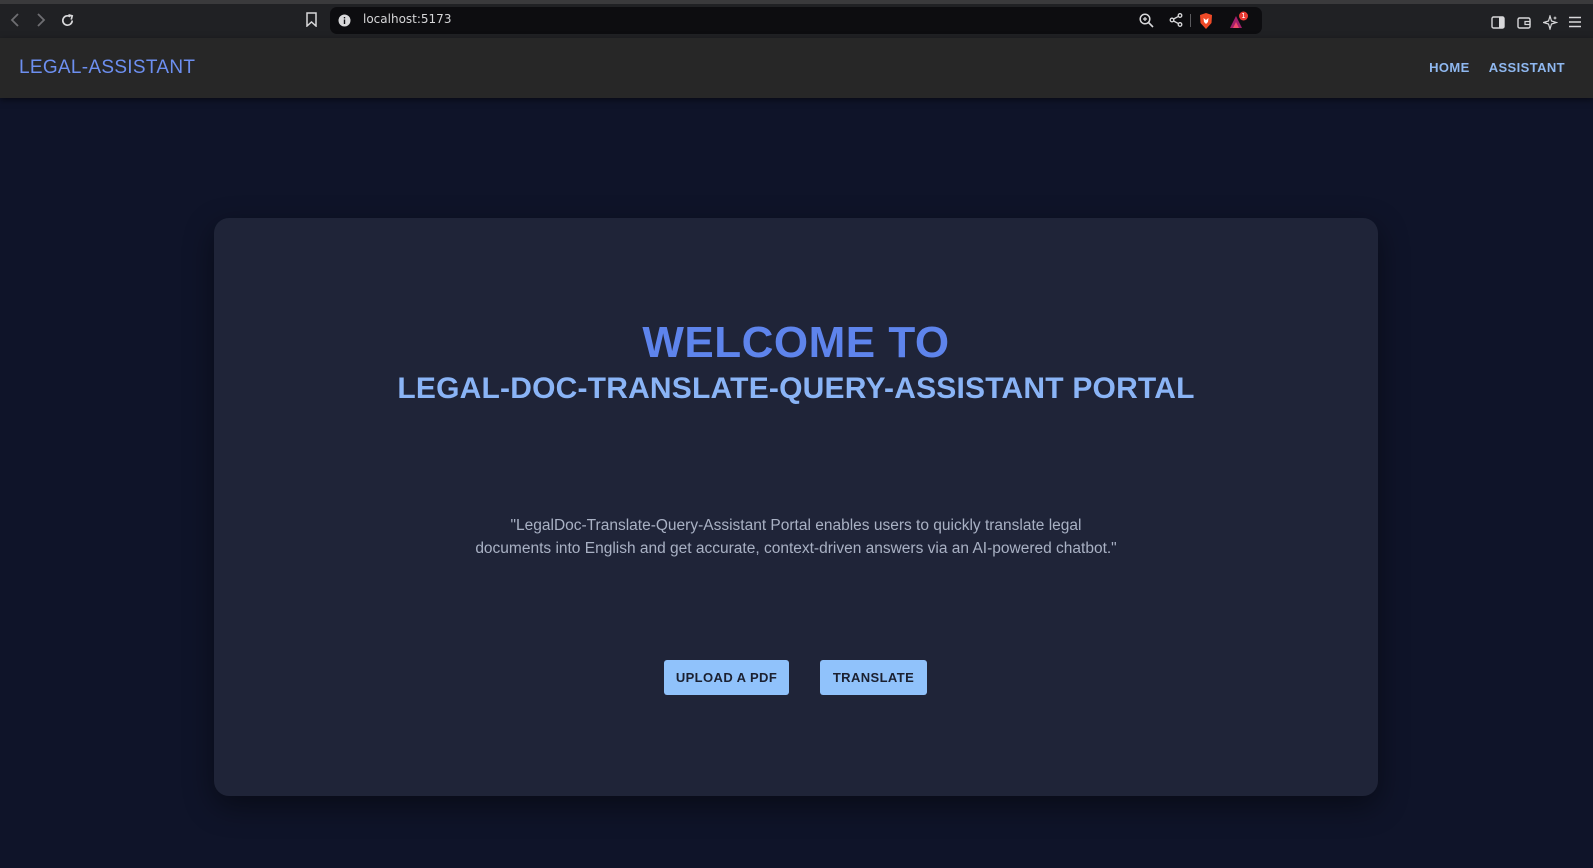 This screenshot has width=1593, height=868. Describe the element at coordinates (1206, 20) in the screenshot. I see `brave-shield-icon` at that location.